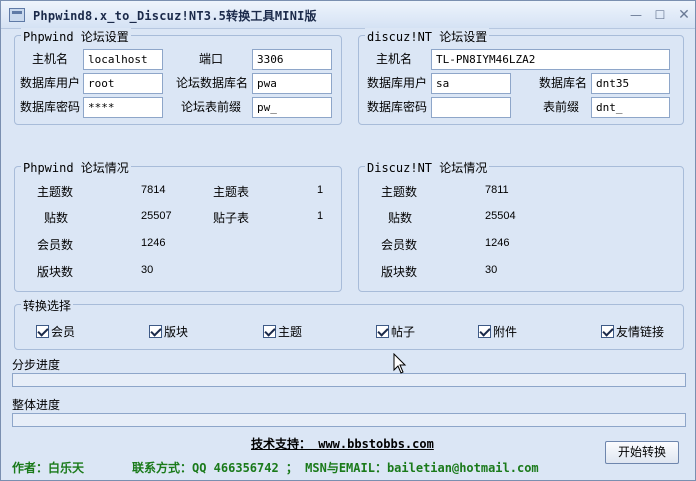 The height and width of the screenshot is (481, 696). I want to click on convert-option-links: 友情链接, so click(632, 331).